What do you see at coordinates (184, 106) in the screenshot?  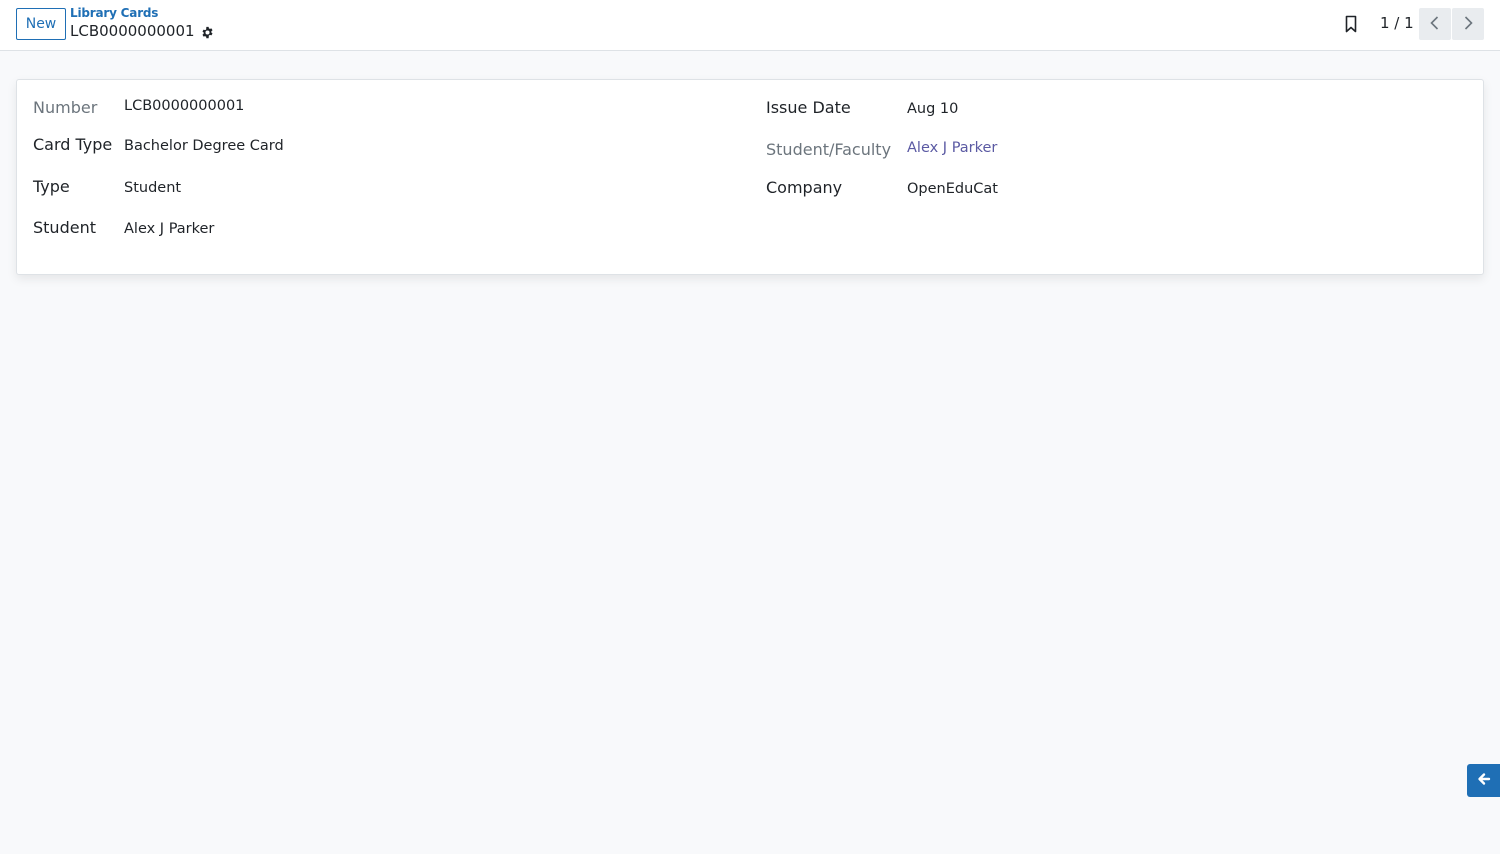 I see `number-value: LCB0000000001` at bounding box center [184, 106].